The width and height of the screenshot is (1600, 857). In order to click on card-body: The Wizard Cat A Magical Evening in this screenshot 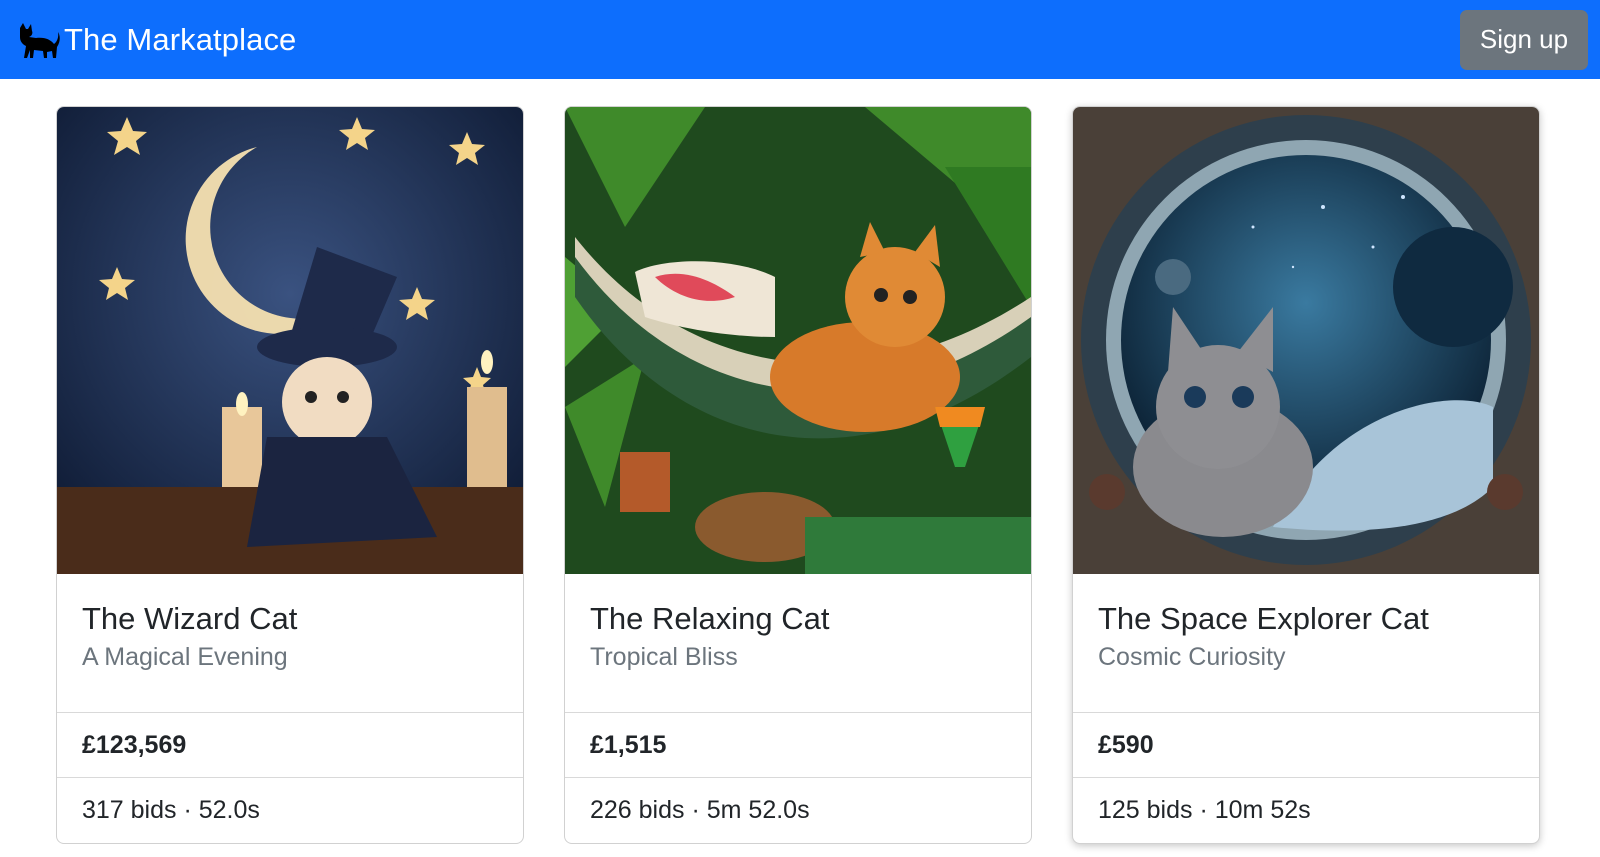, I will do `click(290, 643)`.